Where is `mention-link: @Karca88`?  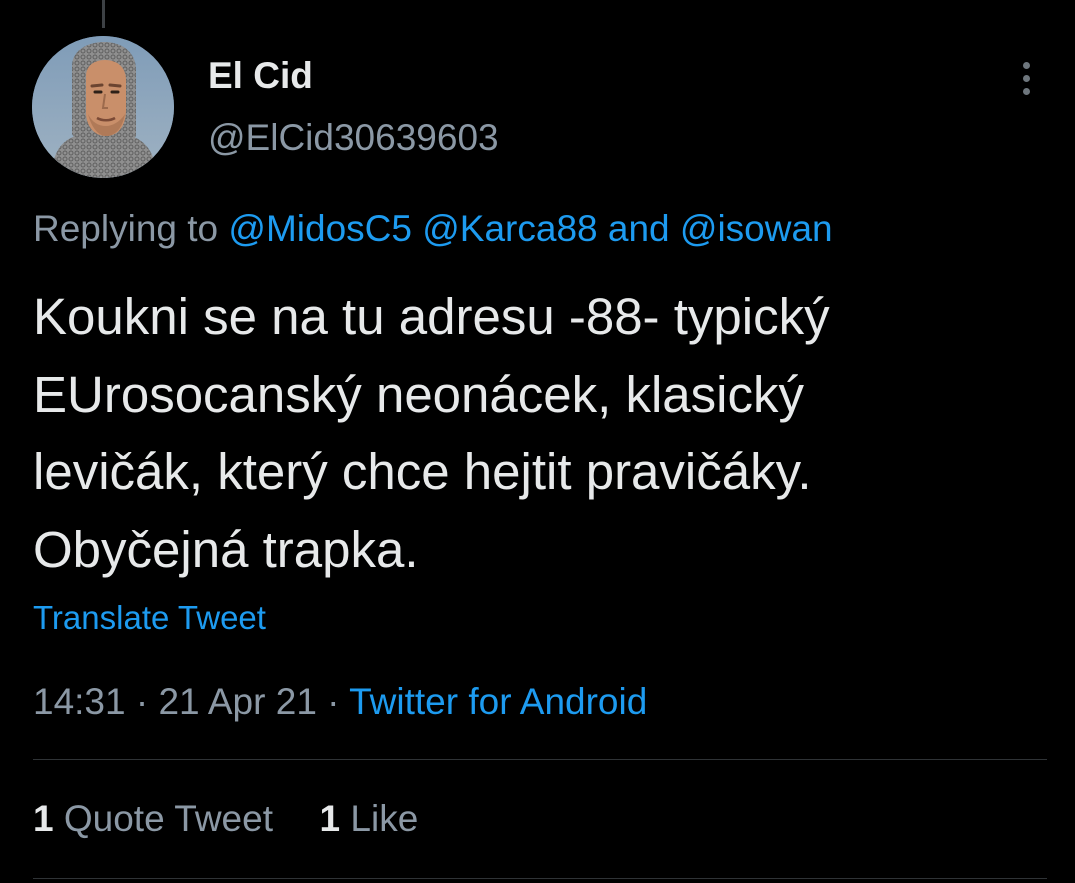
mention-link: @Karca88 is located at coordinates (509, 228).